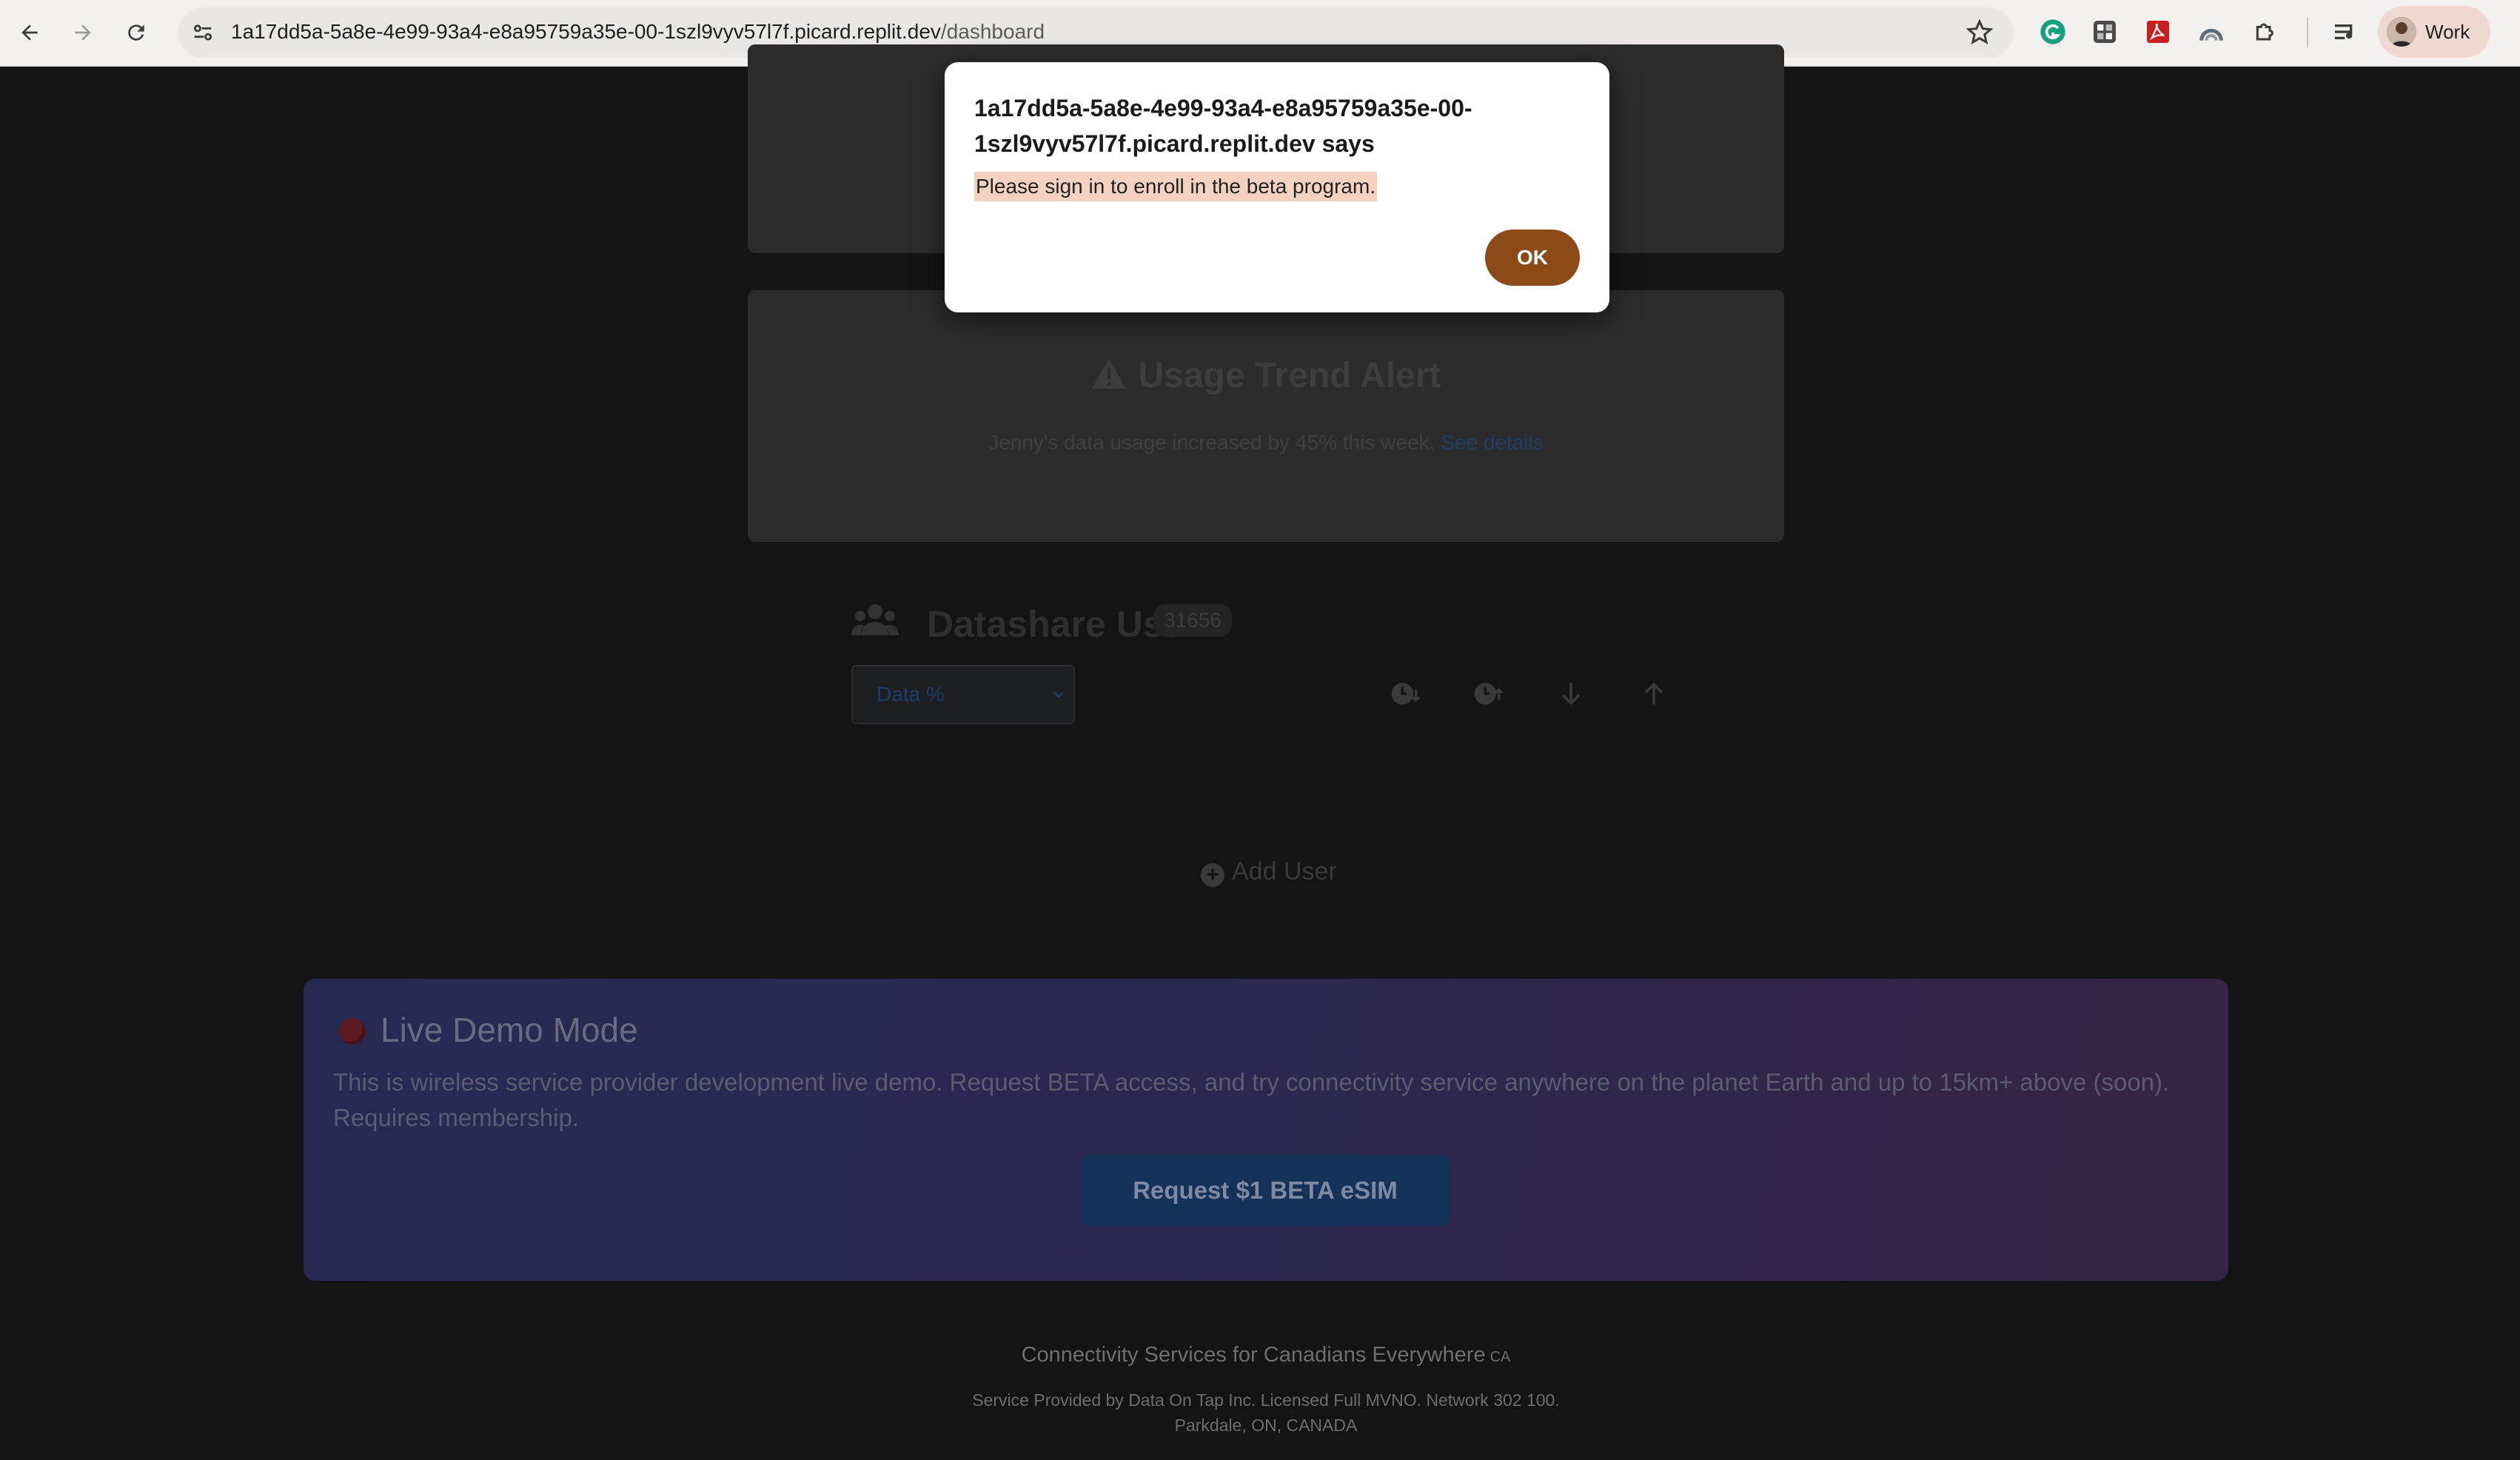 The height and width of the screenshot is (1460, 2520). Describe the element at coordinates (1980, 32) in the screenshot. I see `bookmark-star-icon` at that location.